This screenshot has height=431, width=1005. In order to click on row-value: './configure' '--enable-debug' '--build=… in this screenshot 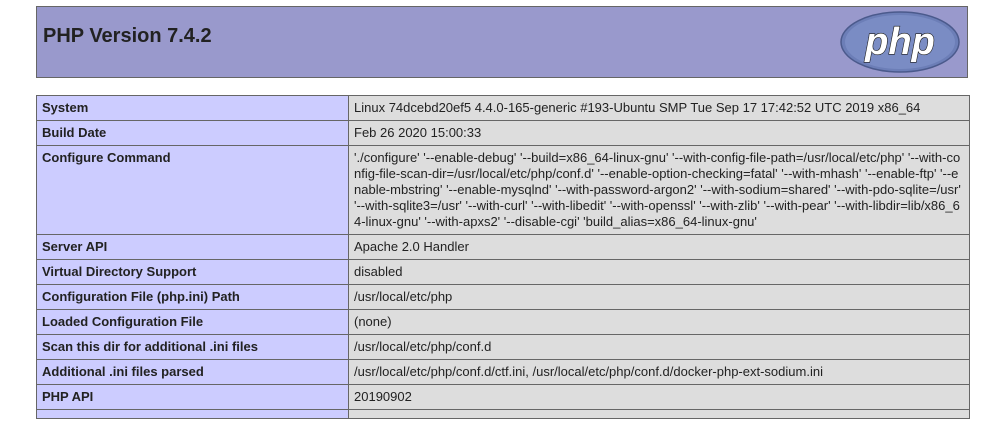, I will do `click(659, 190)`.